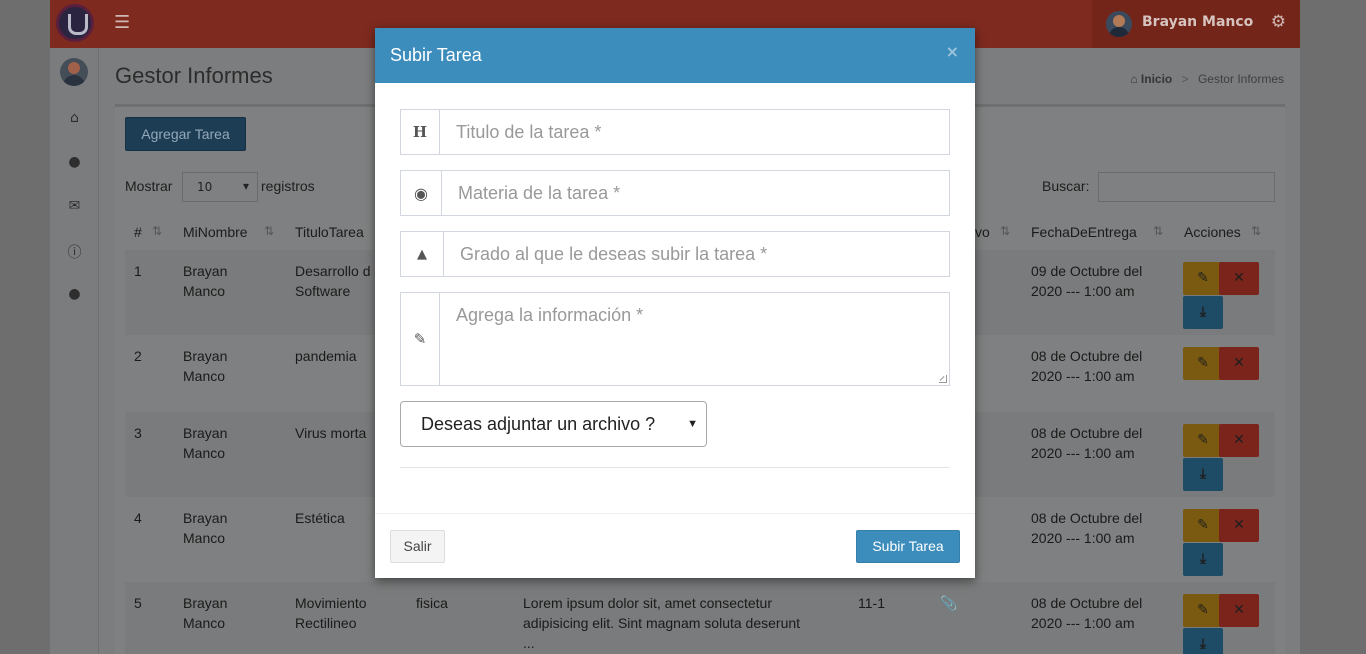 The height and width of the screenshot is (654, 1366). What do you see at coordinates (436, 55) in the screenshot?
I see `modal-title: Subir Tarea` at bounding box center [436, 55].